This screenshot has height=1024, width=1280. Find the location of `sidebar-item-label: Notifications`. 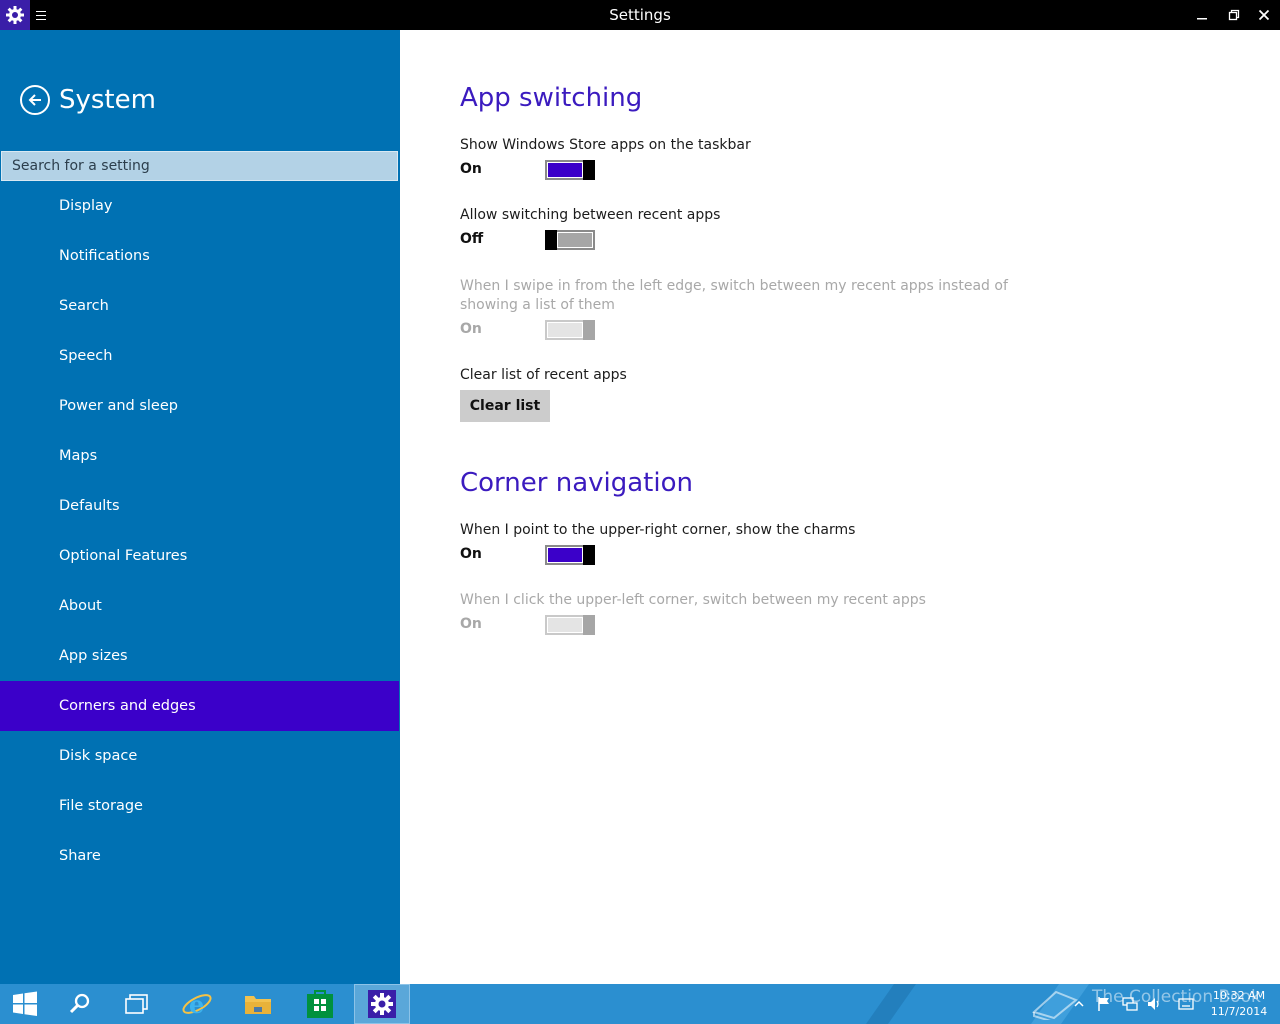

sidebar-item-label: Notifications is located at coordinates (104, 256).